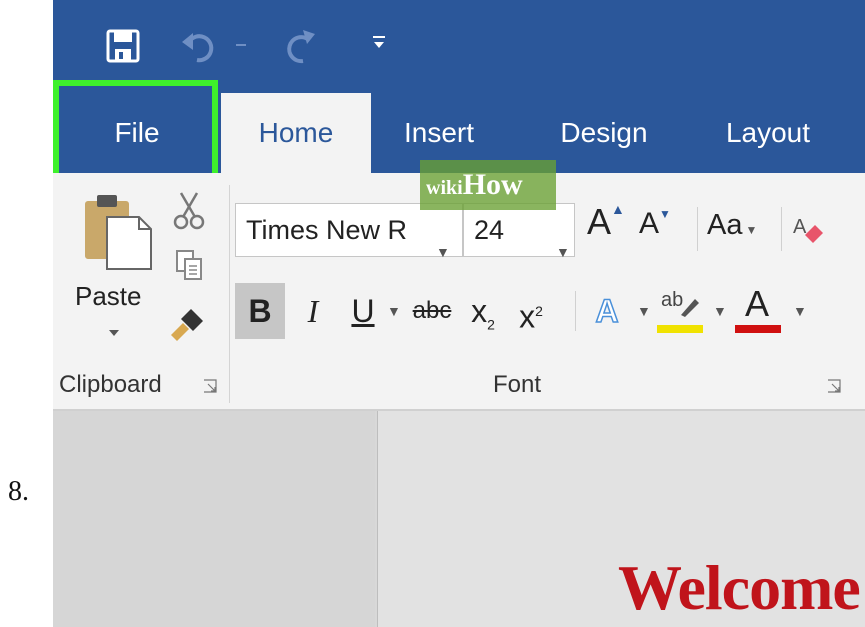 The height and width of the screenshot is (627, 865). What do you see at coordinates (604, 133) in the screenshot?
I see `tab-design: Design` at bounding box center [604, 133].